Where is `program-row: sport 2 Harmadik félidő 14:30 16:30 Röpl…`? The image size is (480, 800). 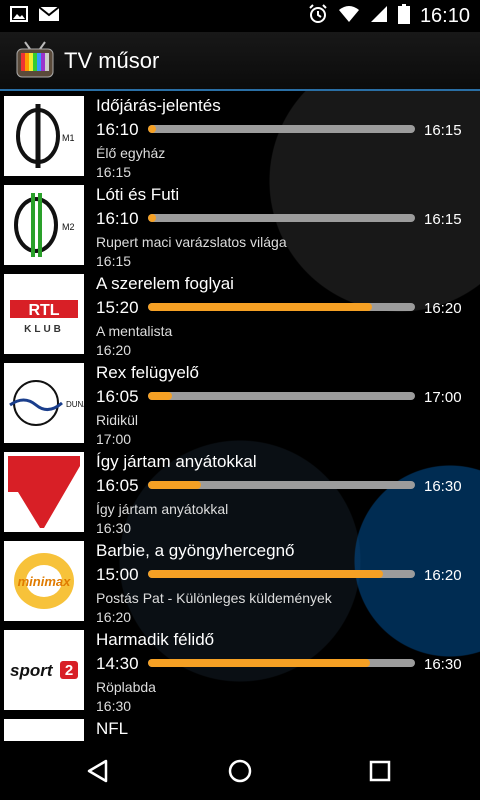
program-row: sport 2 Harmadik félidő 14:30 16:30 Röpl… is located at coordinates (240, 670).